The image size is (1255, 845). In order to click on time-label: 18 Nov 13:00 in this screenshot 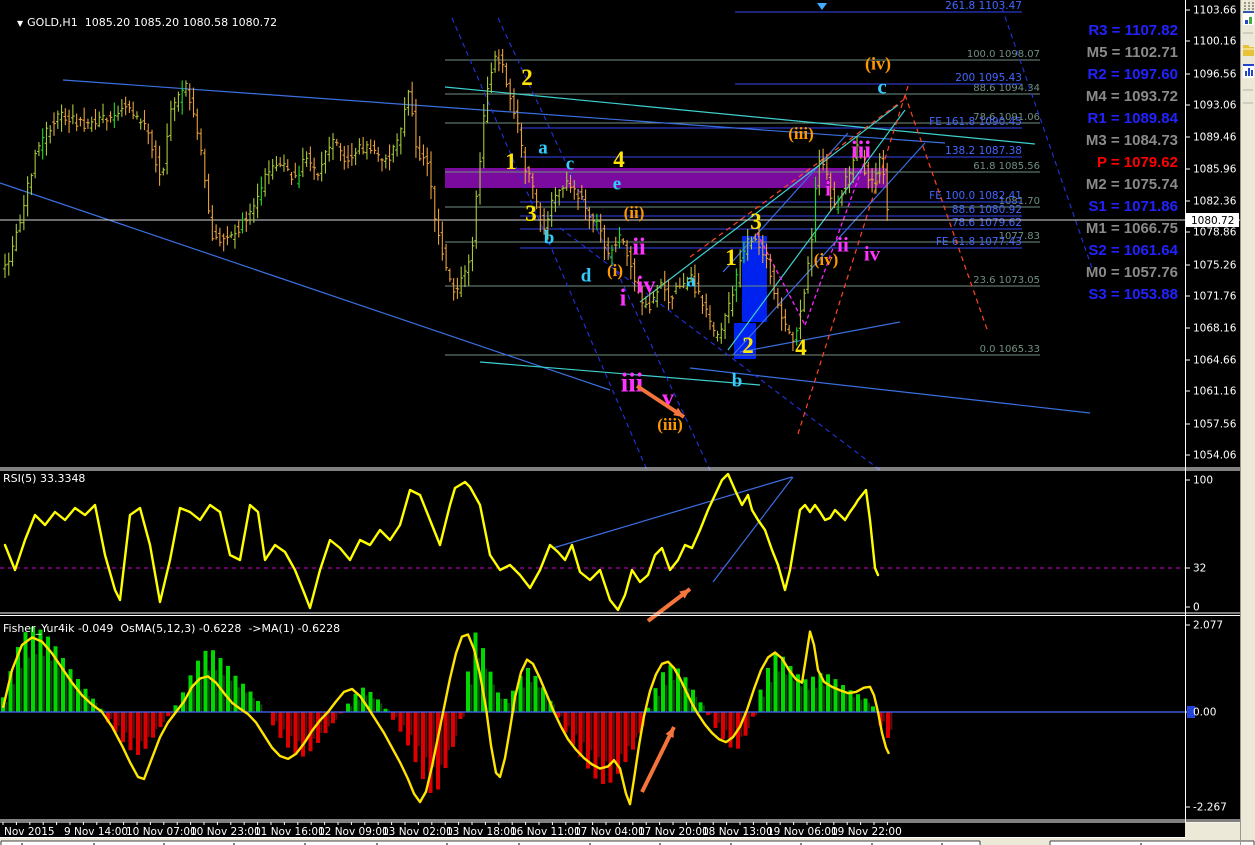, I will do `click(737, 832)`.